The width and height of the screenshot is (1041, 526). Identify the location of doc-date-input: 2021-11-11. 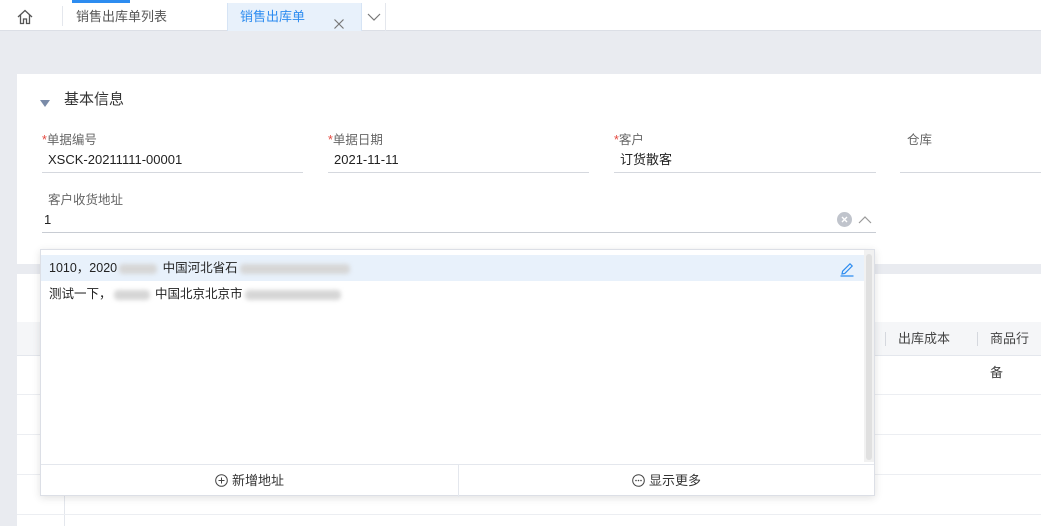
(458, 161).